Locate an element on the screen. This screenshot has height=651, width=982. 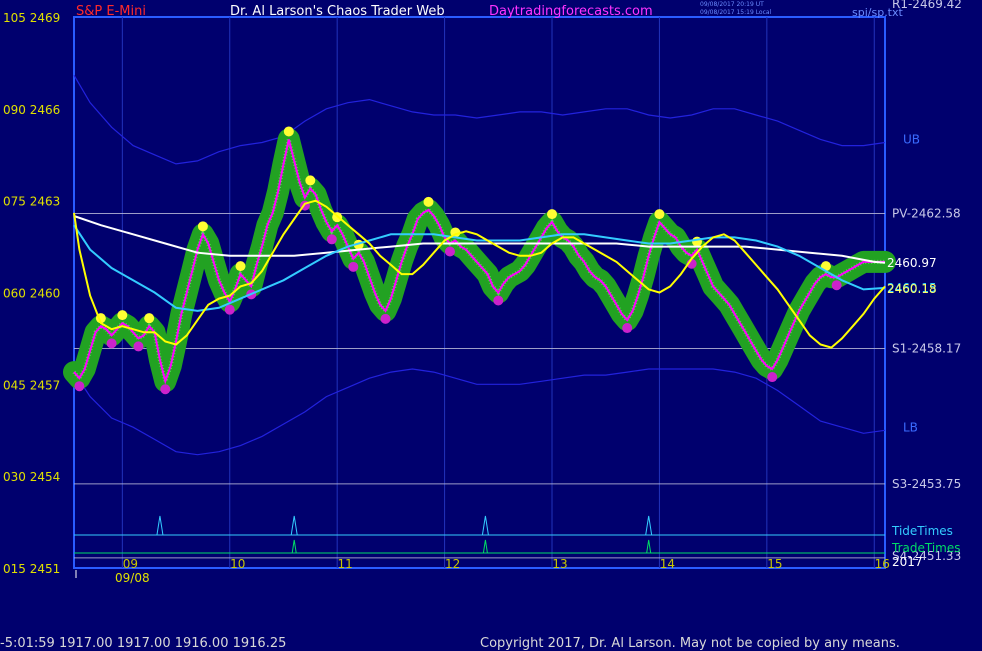
trade-times-label: TradeTimes is located at coordinates (925, 548).